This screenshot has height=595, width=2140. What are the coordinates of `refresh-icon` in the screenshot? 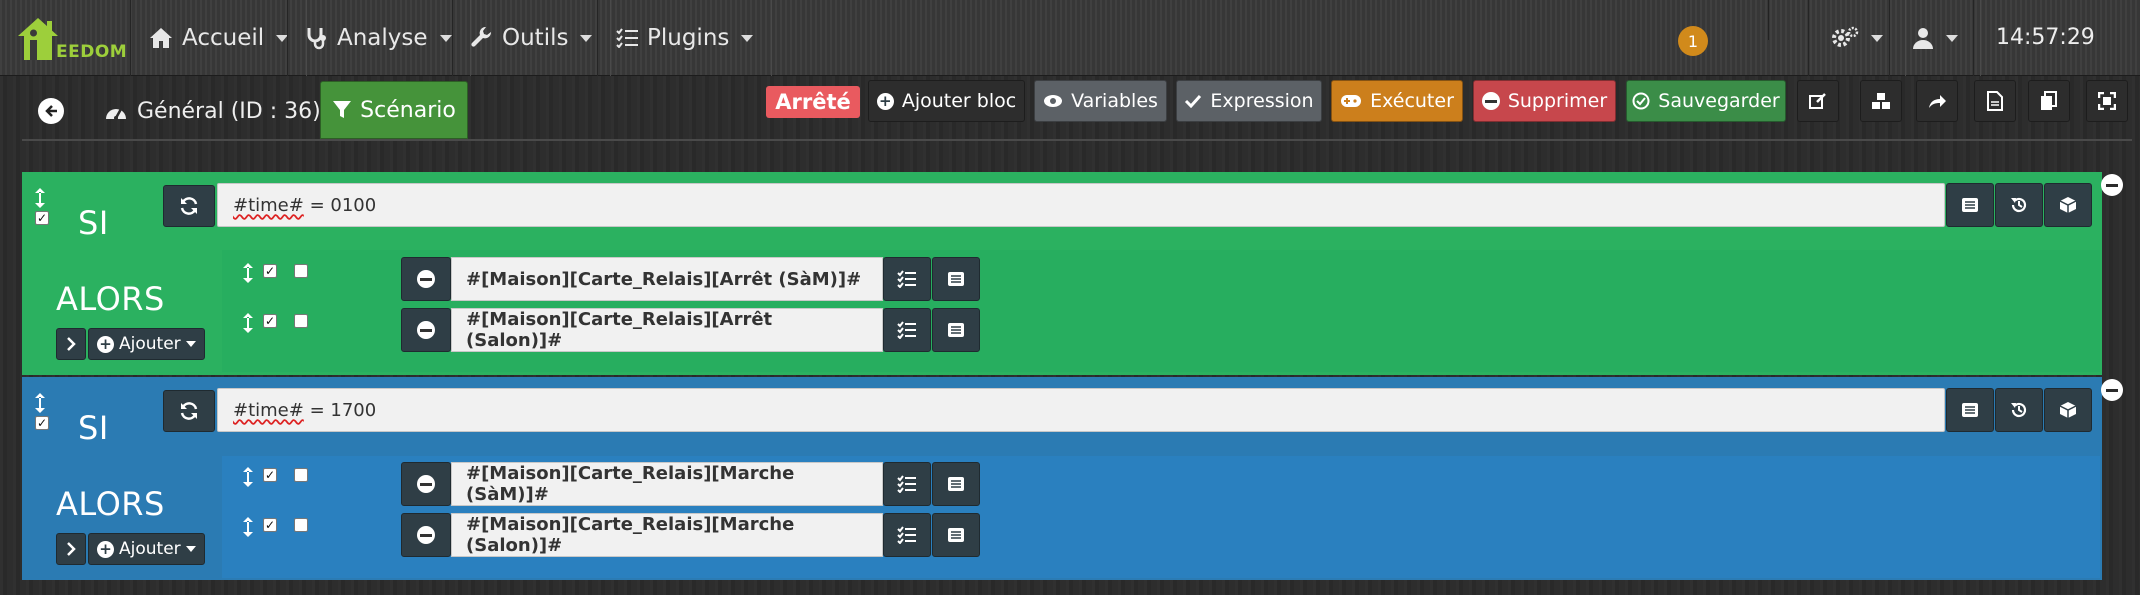 It's located at (189, 411).